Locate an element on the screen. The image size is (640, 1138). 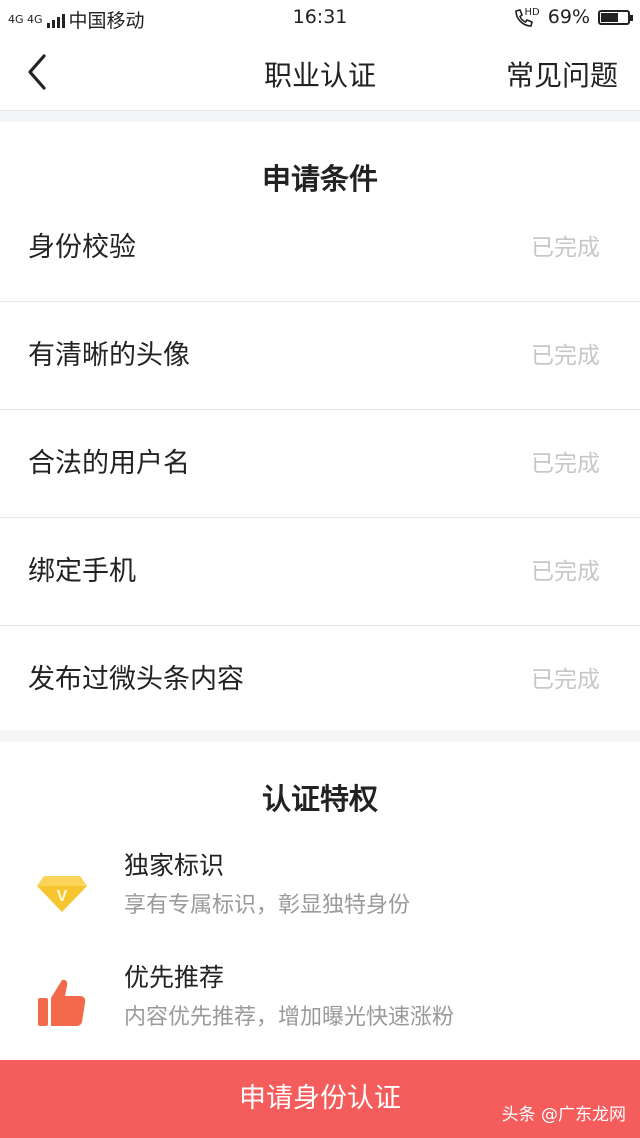
condition-row: 身份校验 已完成 is located at coordinates (320, 248).